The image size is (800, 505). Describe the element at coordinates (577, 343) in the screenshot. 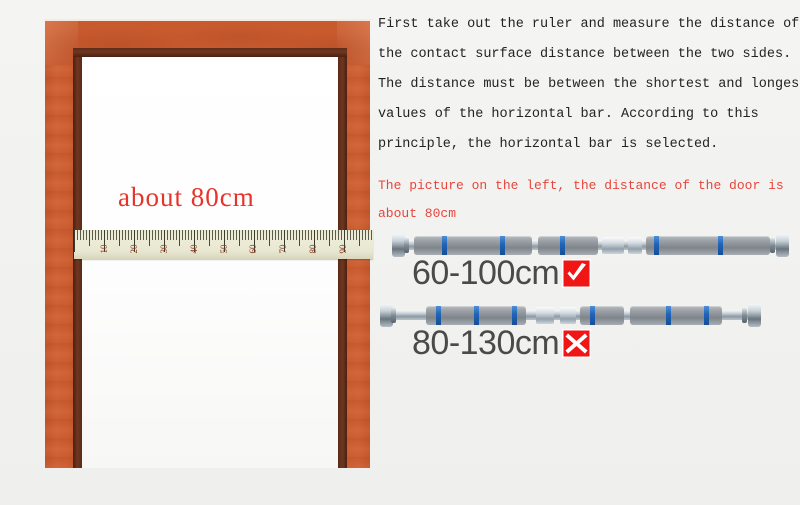

I see `cross-mark-icon` at that location.